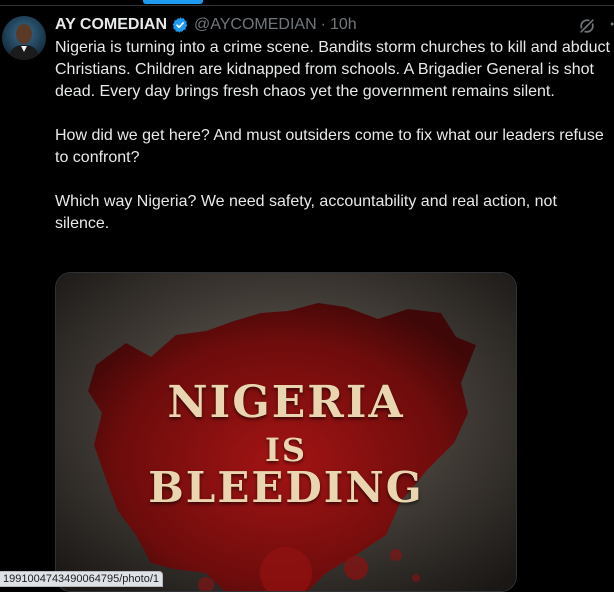 This screenshot has height=592, width=614. I want to click on media-headline-line-1: NIGERIA, so click(286, 402).